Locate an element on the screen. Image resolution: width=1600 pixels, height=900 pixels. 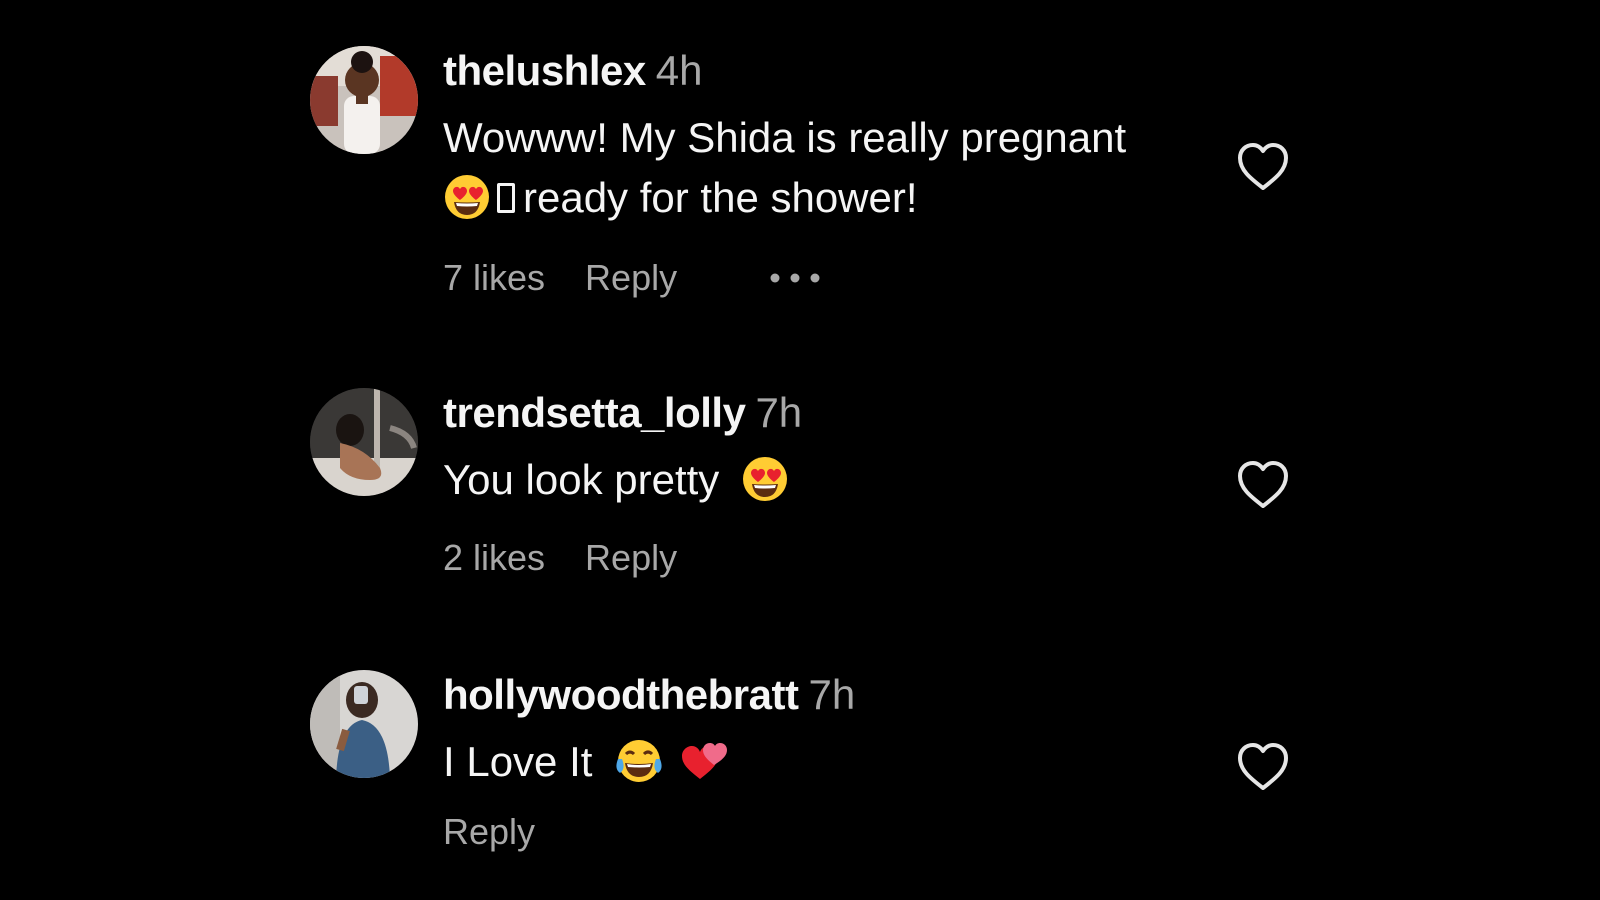
username: thelushlex is located at coordinates (544, 70).